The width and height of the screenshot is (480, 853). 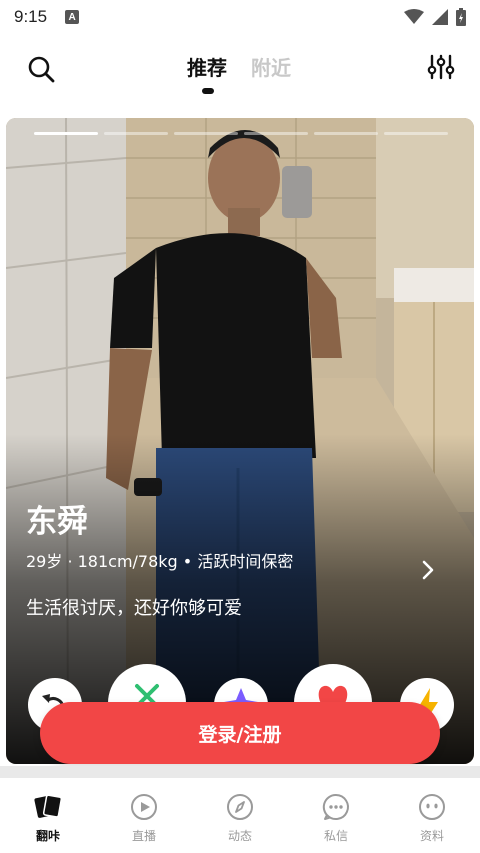 I want to click on status-icons, so click(x=435, y=17).